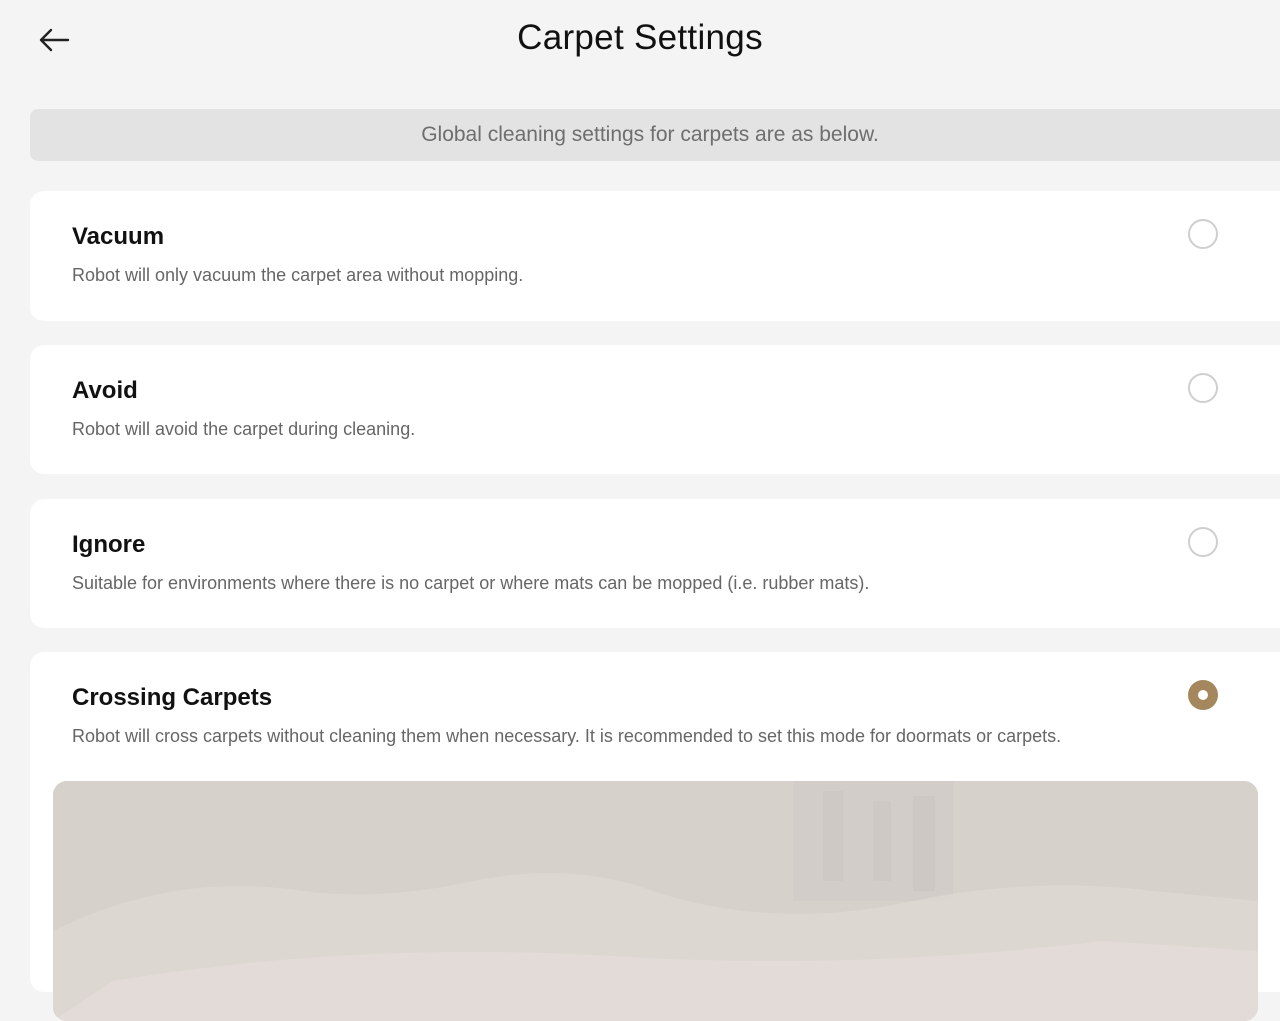 The image size is (1280, 1021). I want to click on radio-avoid, so click(1203, 388).